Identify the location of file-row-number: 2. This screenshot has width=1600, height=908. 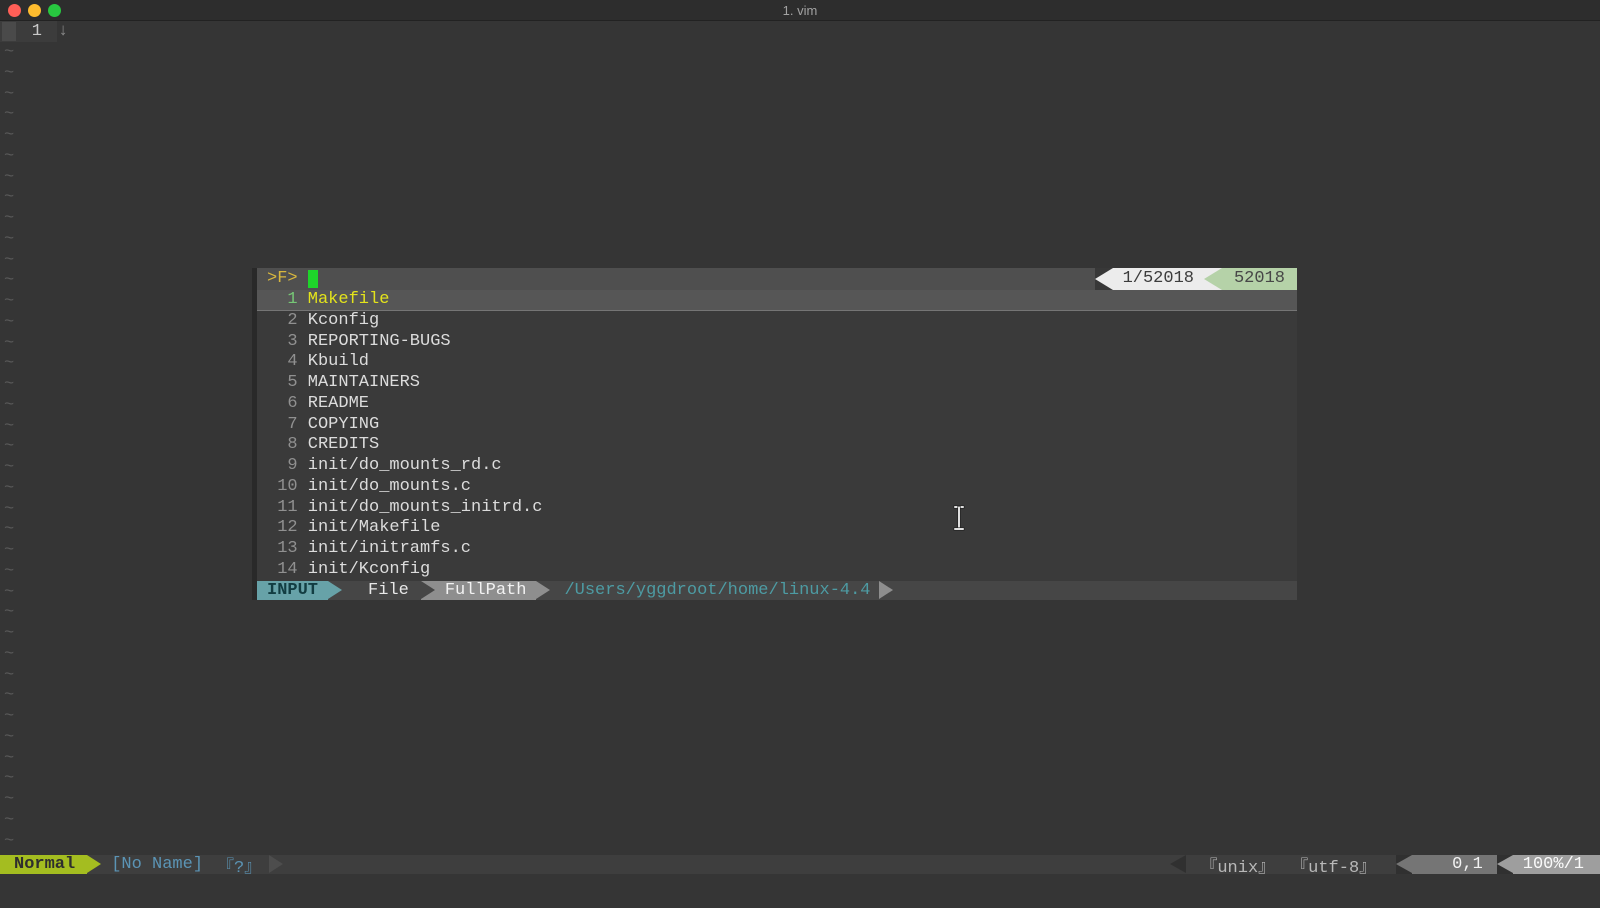
(292, 320).